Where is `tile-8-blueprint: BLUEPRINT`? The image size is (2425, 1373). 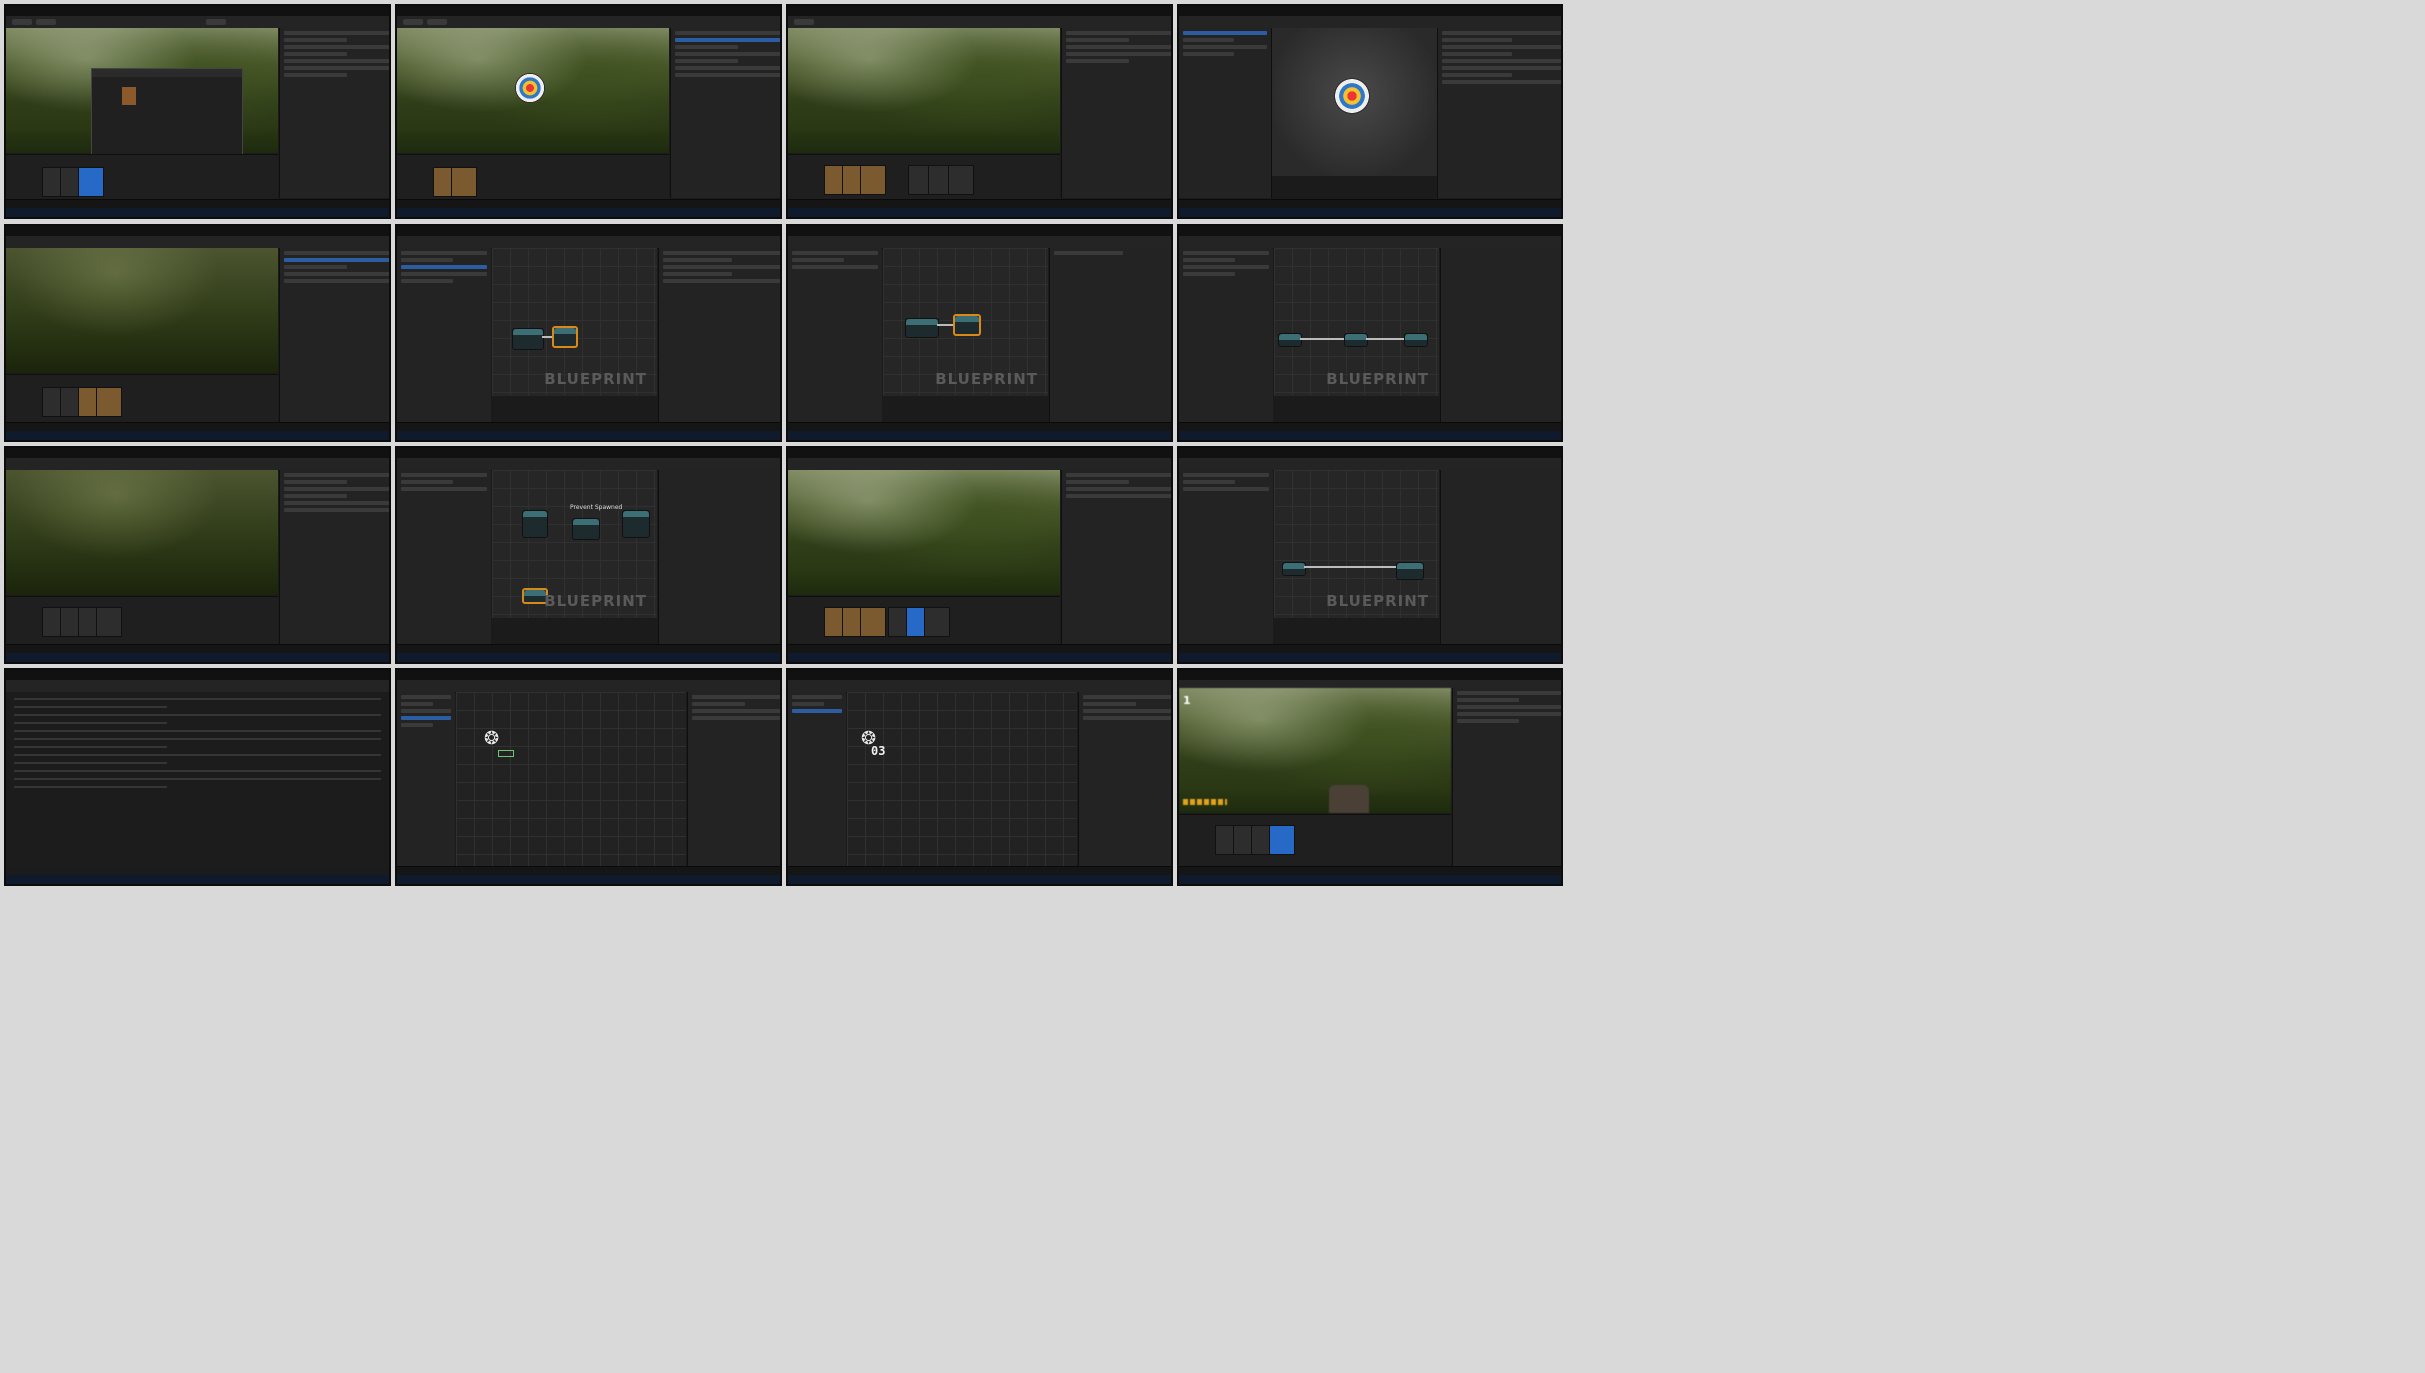
tile-8-blueprint: BLUEPRINT is located at coordinates (1370, 333).